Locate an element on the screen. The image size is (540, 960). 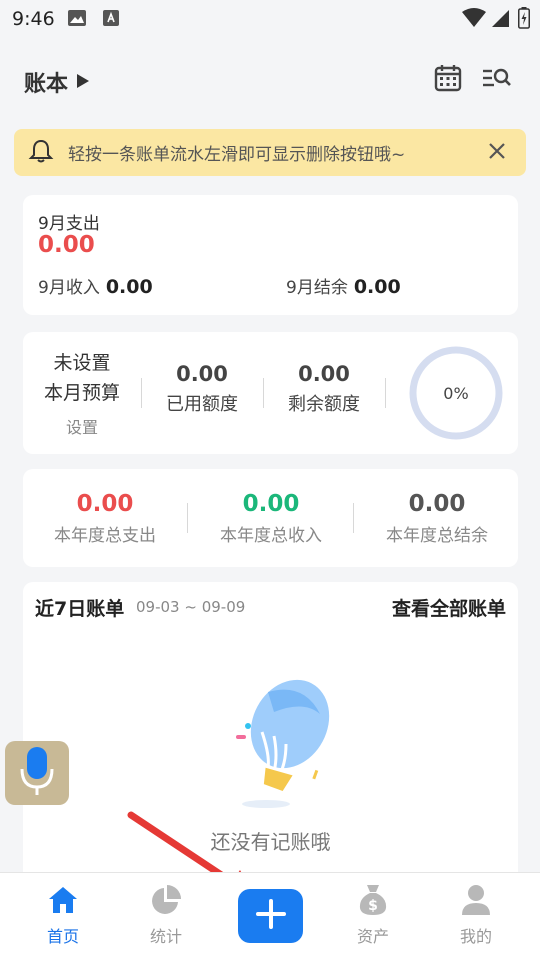
budget-status: 未设置 本月预算 is located at coordinates (82, 378).